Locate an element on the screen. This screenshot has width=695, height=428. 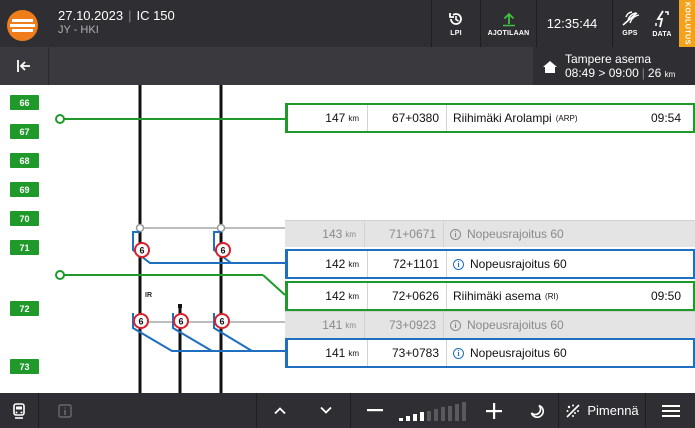
distance-value: 142 is located at coordinates (335, 264).